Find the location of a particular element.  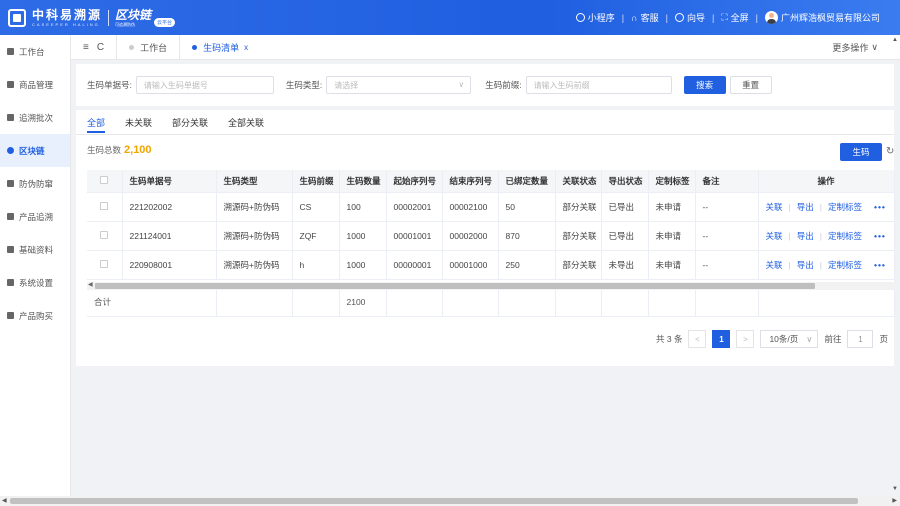

next-page-button: > is located at coordinates (745, 339).